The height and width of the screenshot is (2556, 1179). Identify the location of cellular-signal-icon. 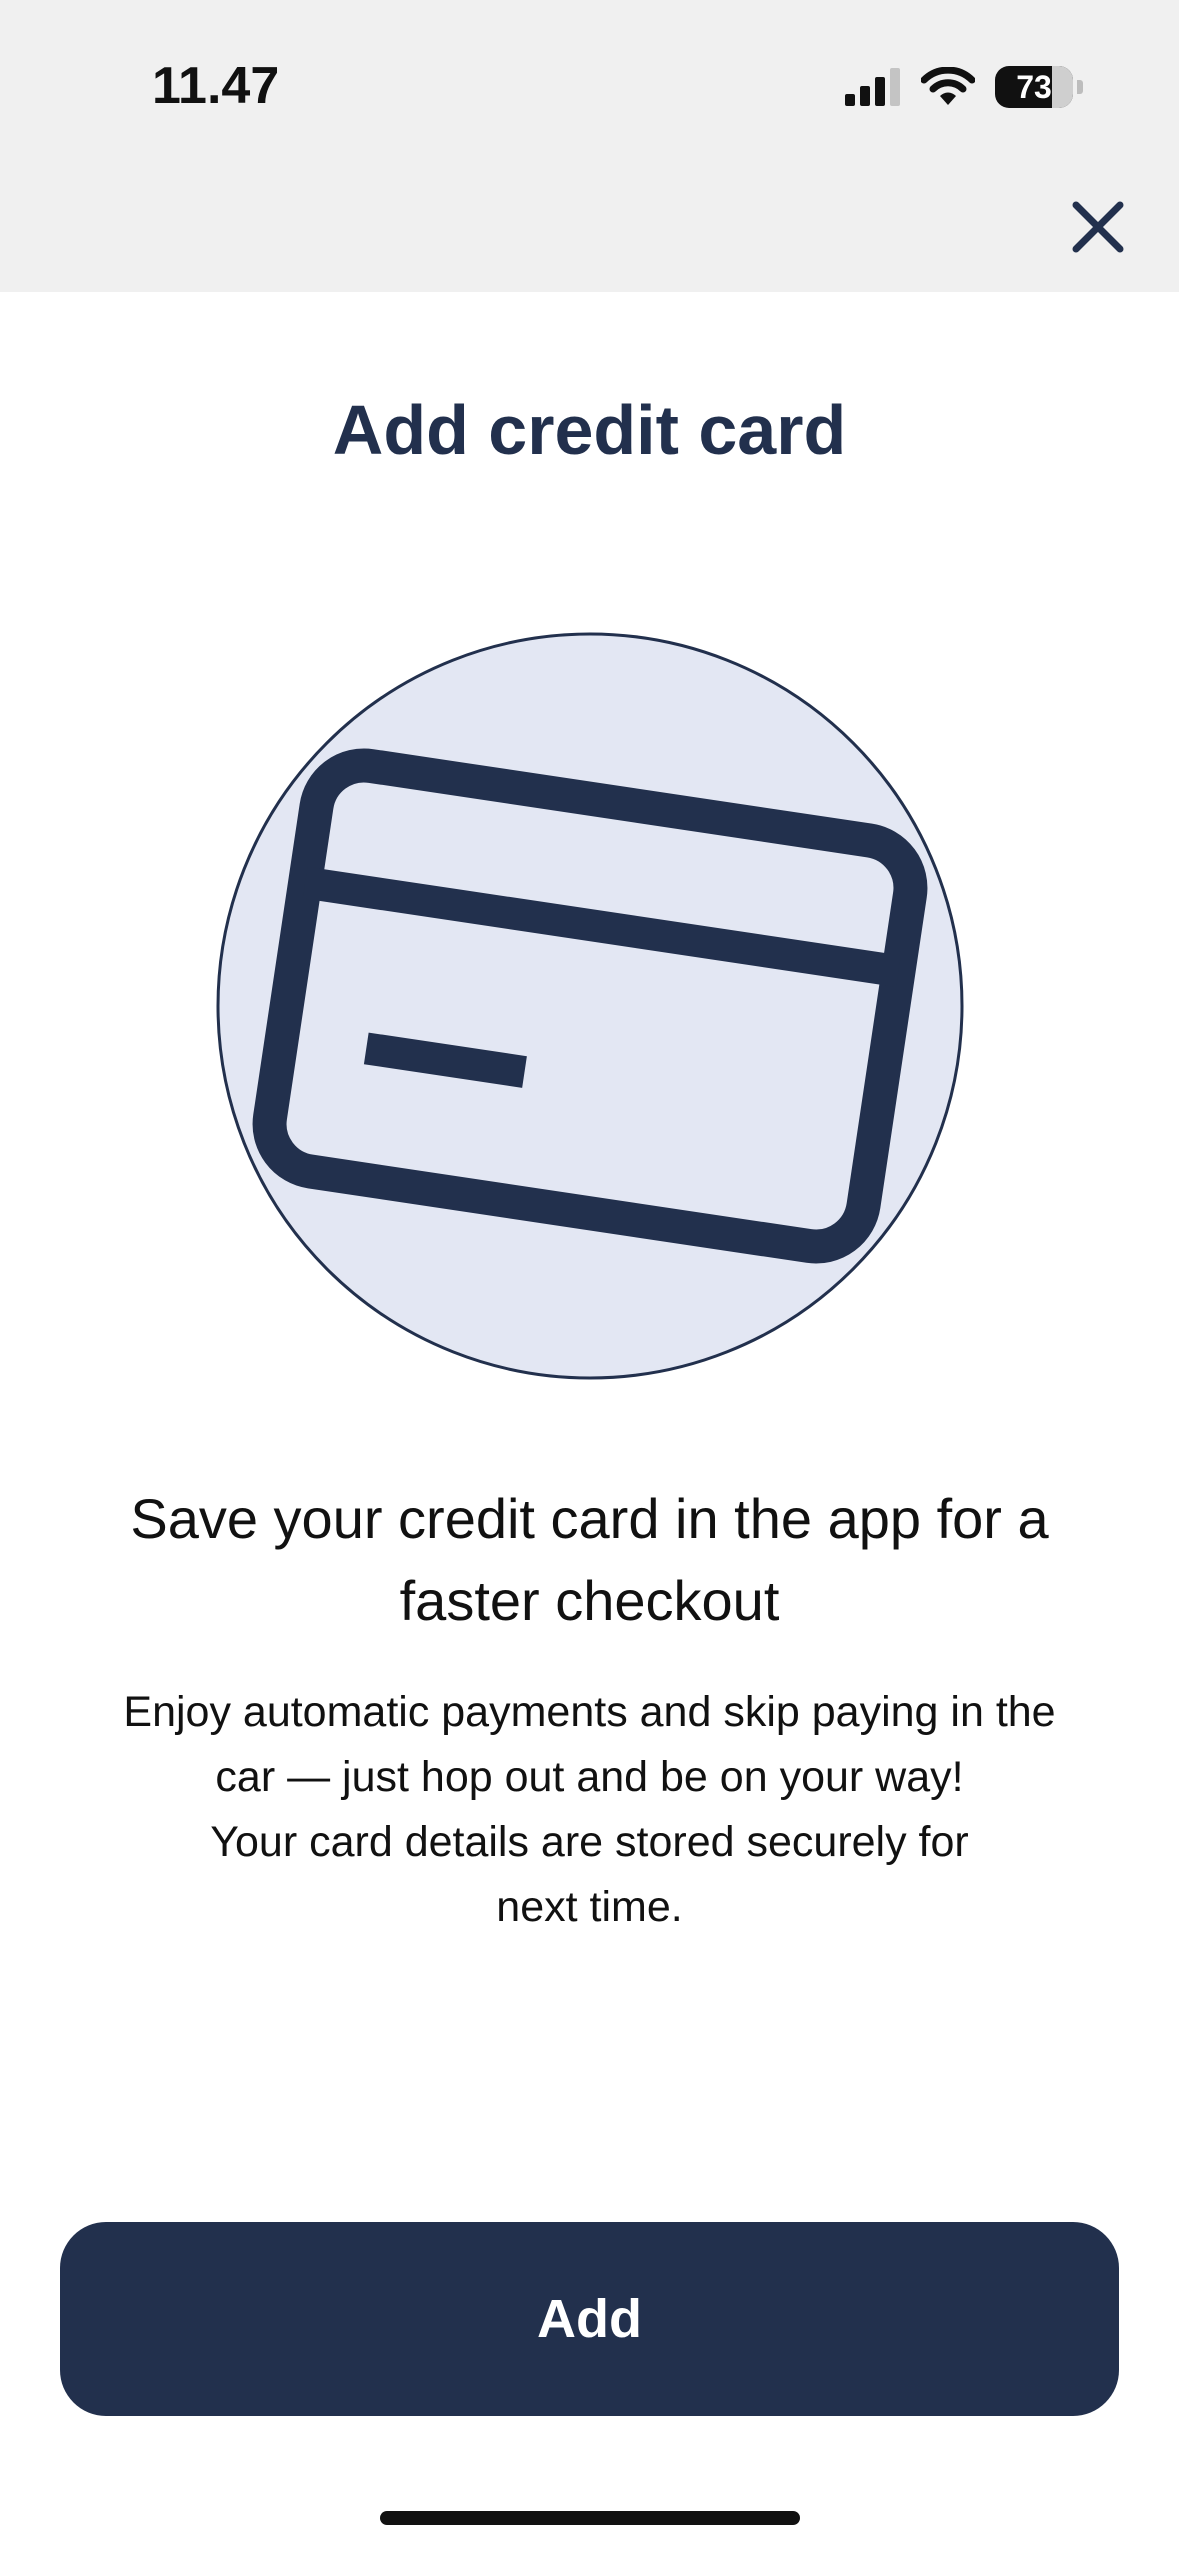
(872, 87).